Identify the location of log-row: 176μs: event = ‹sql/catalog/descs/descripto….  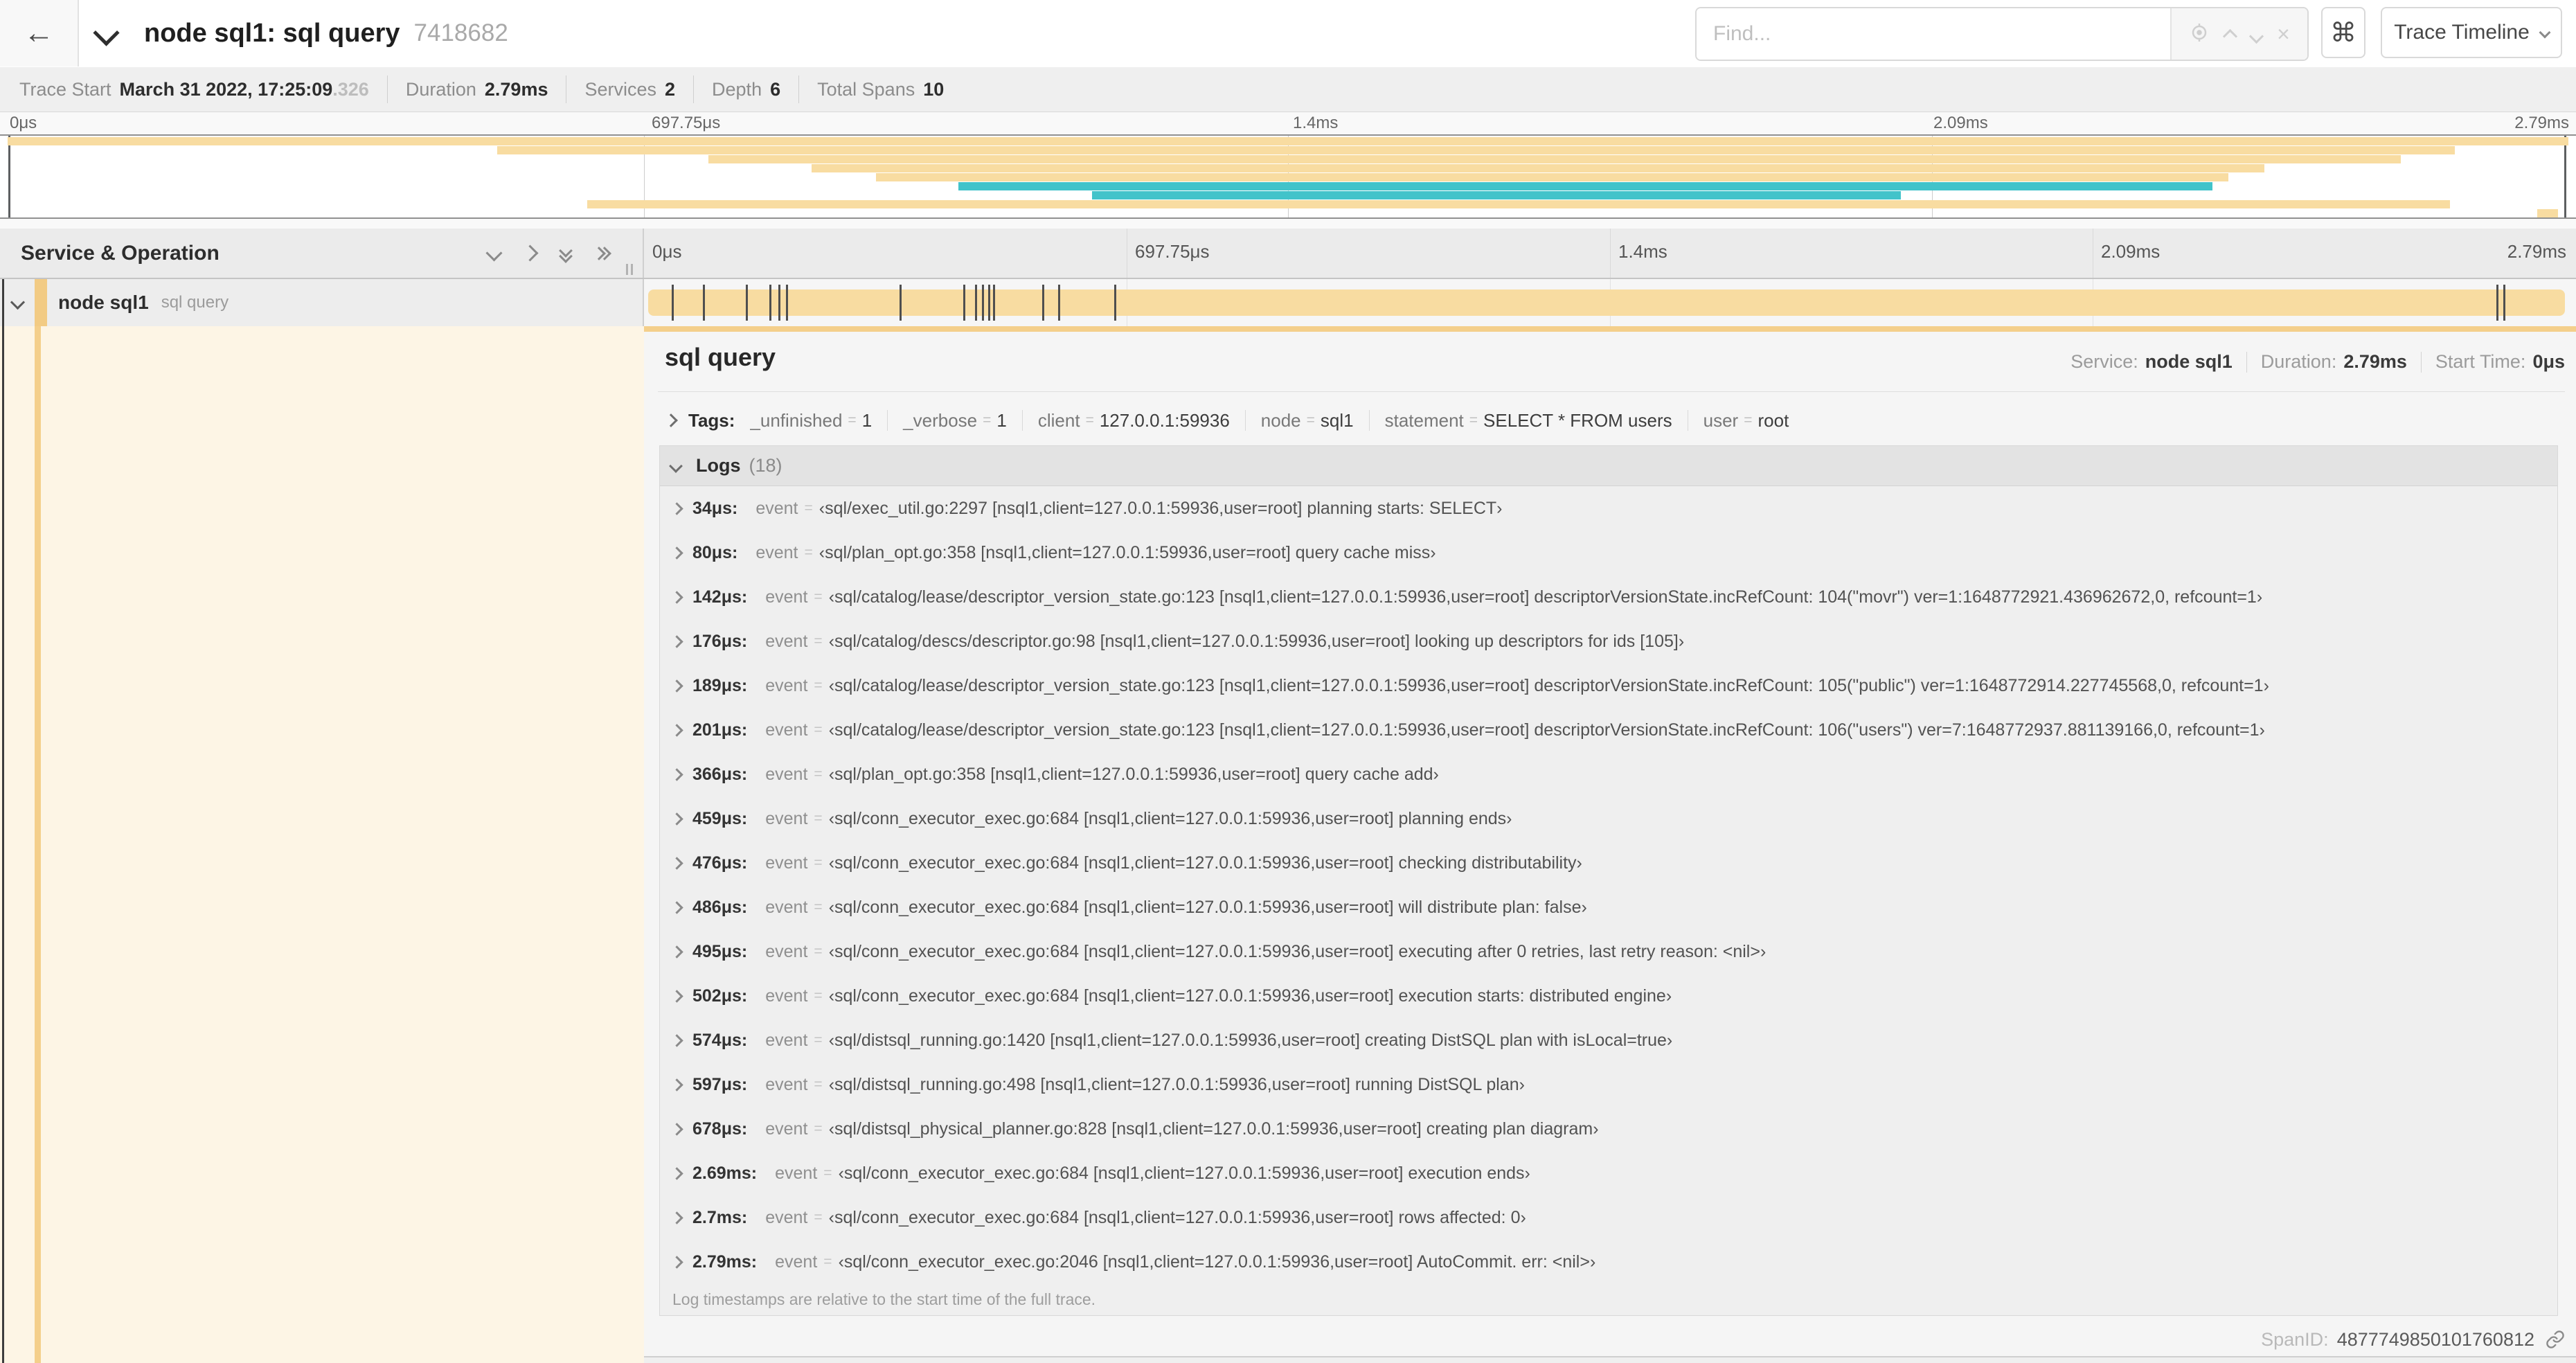
(1608, 641).